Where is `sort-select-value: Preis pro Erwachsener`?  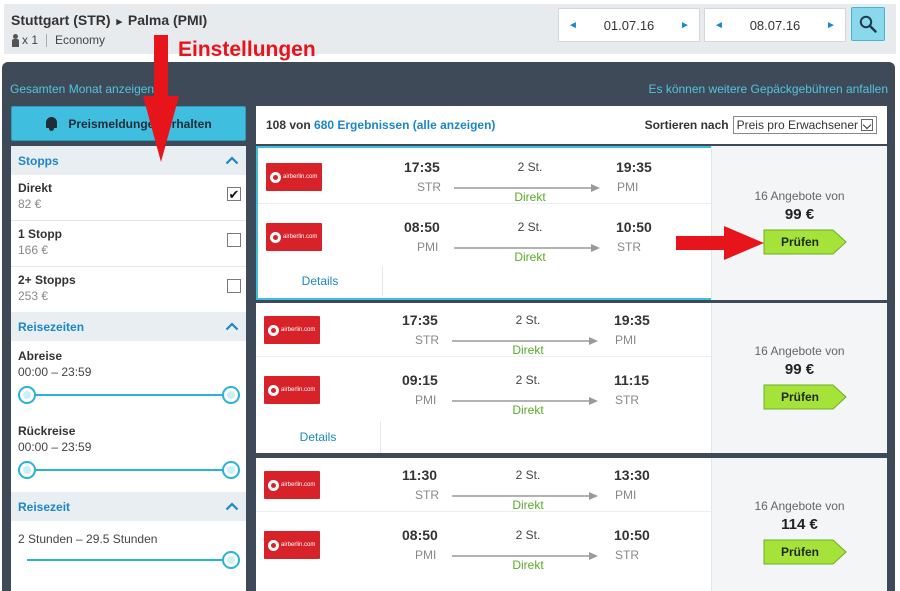
sort-select-value: Preis pro Erwachsener is located at coordinates (797, 125).